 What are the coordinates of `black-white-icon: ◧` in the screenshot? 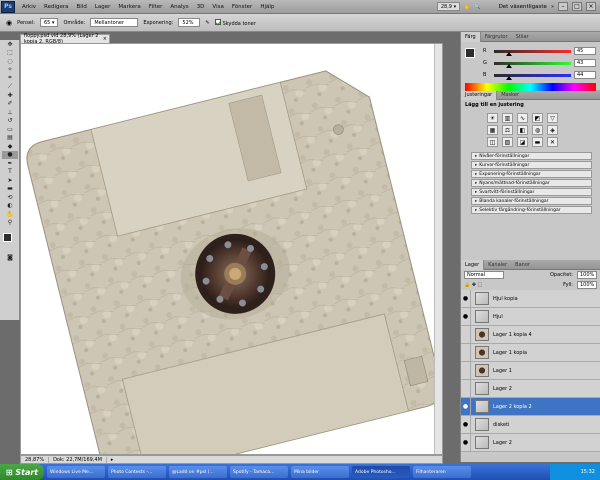 It's located at (522, 130).